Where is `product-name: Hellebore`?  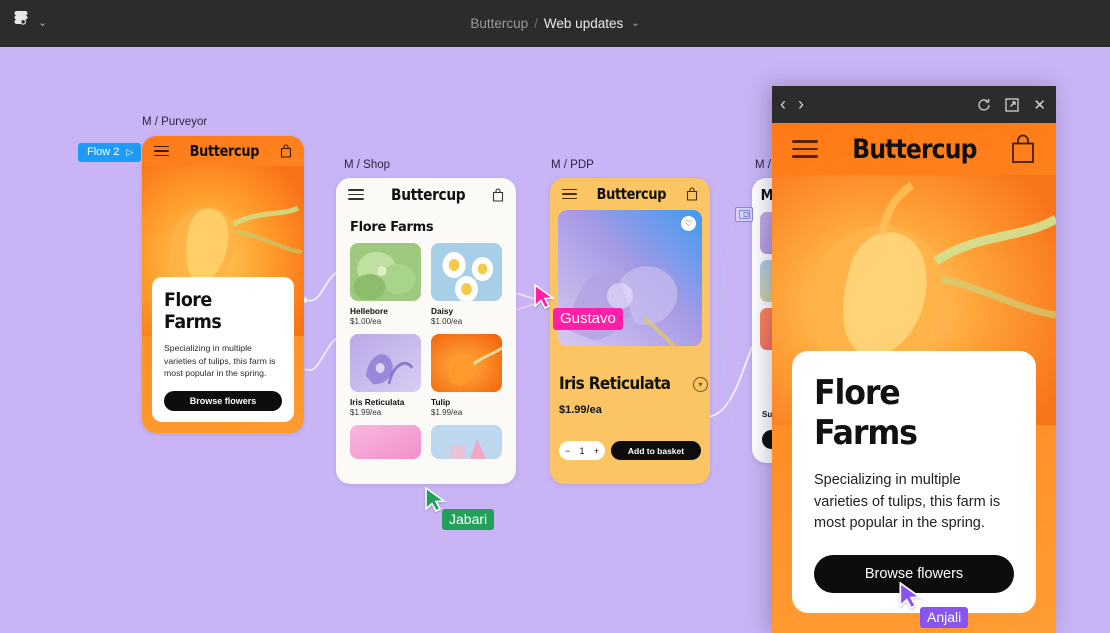 product-name: Hellebore is located at coordinates (369, 311).